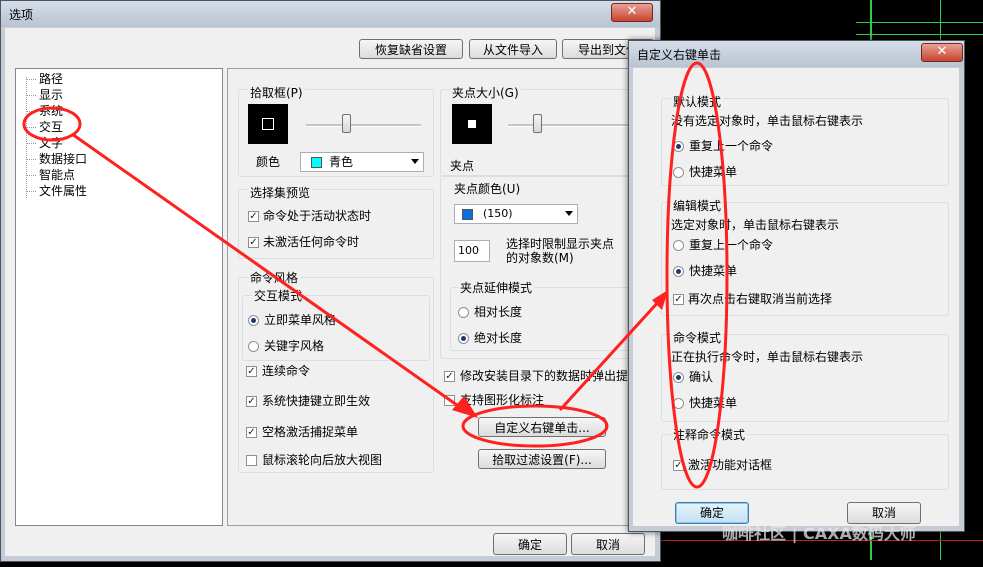 This screenshot has width=983, height=567. What do you see at coordinates (535, 426) in the screenshot?
I see `highlight-custom-button` at bounding box center [535, 426].